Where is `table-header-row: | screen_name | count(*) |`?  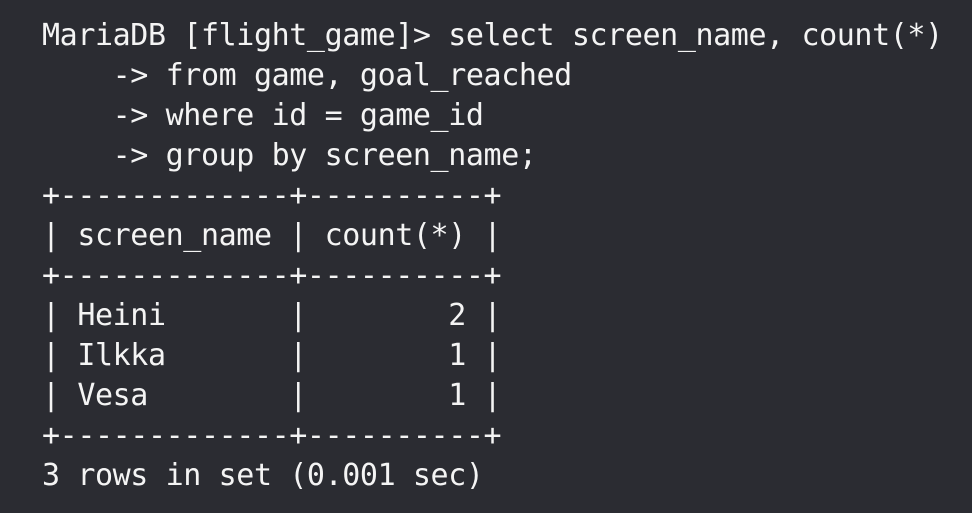 table-header-row: | screen_name | count(*) | is located at coordinates (272, 235).